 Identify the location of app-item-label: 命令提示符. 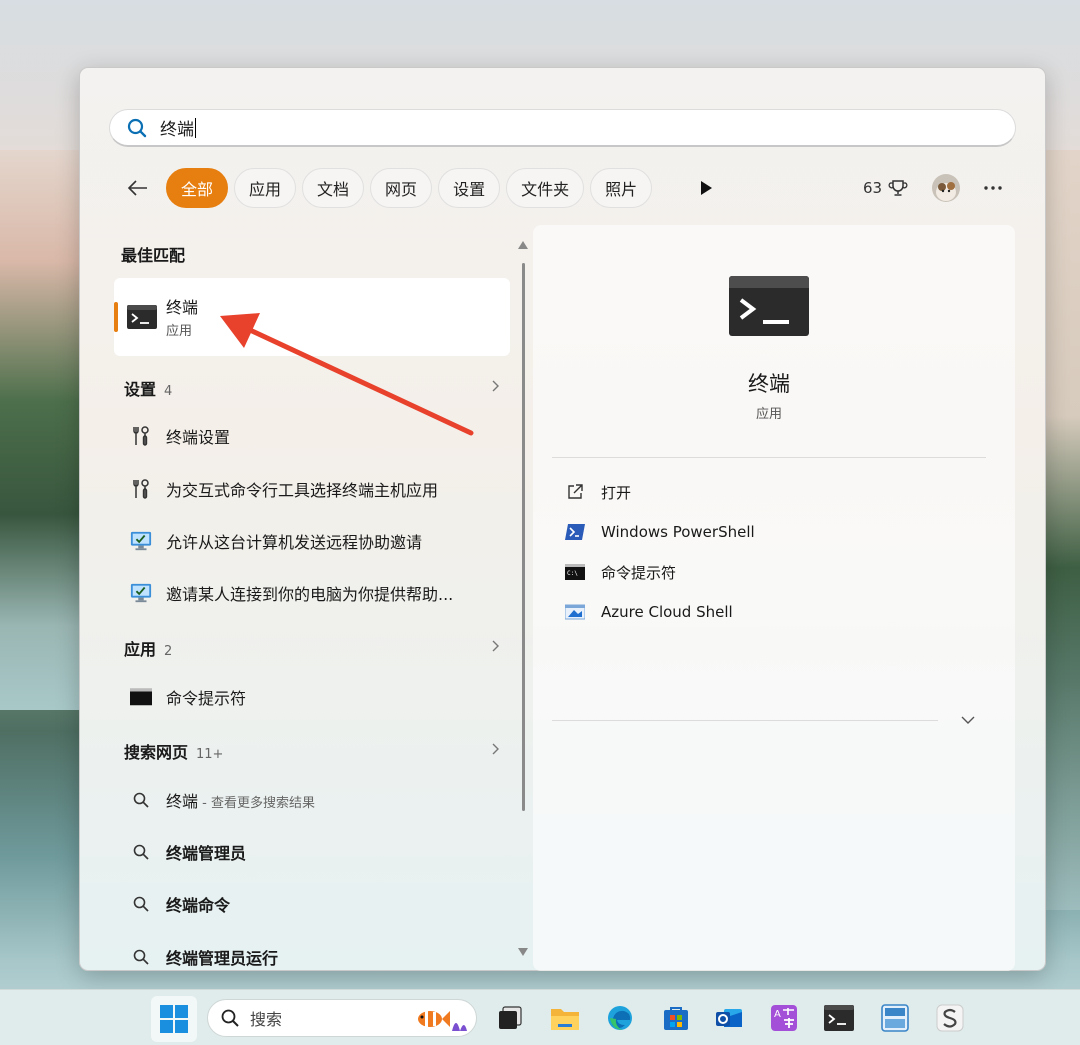
(206, 698).